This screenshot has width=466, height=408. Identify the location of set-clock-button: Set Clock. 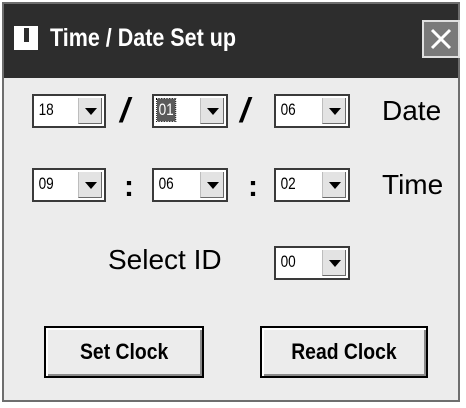
(124, 352).